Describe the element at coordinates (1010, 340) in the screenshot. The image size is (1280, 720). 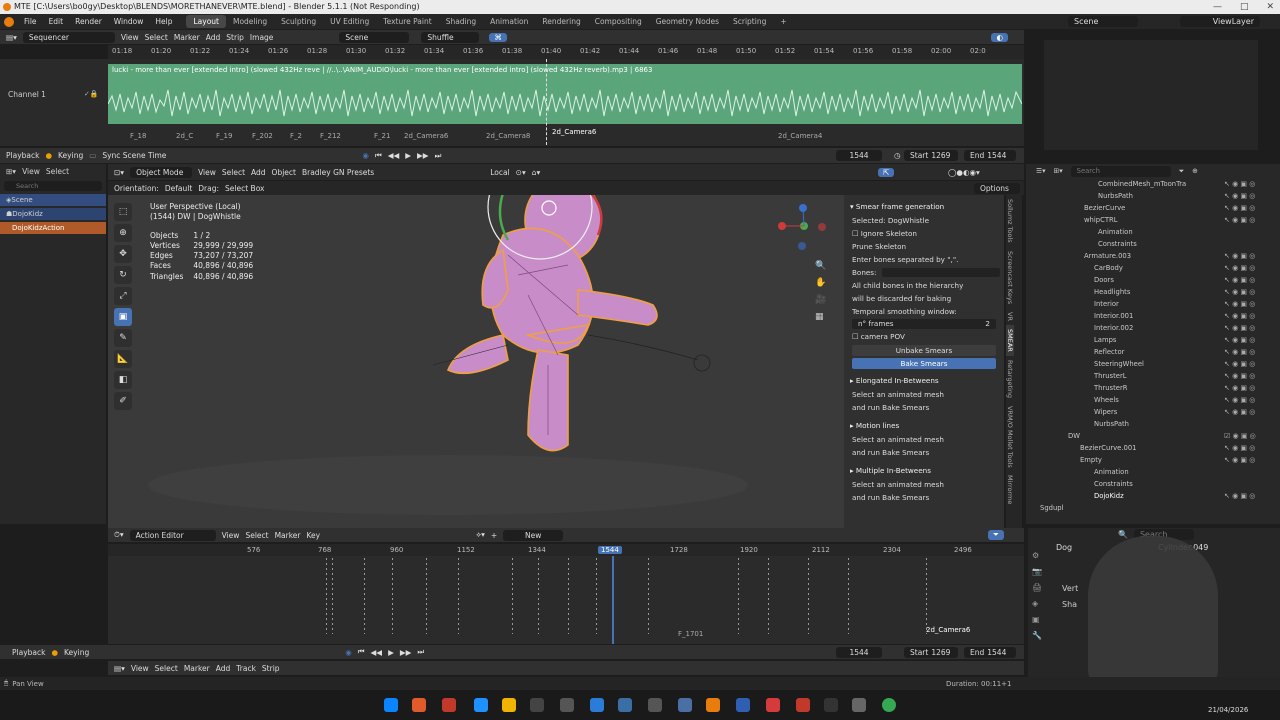
I see `tab-smear: SMEAR` at that location.